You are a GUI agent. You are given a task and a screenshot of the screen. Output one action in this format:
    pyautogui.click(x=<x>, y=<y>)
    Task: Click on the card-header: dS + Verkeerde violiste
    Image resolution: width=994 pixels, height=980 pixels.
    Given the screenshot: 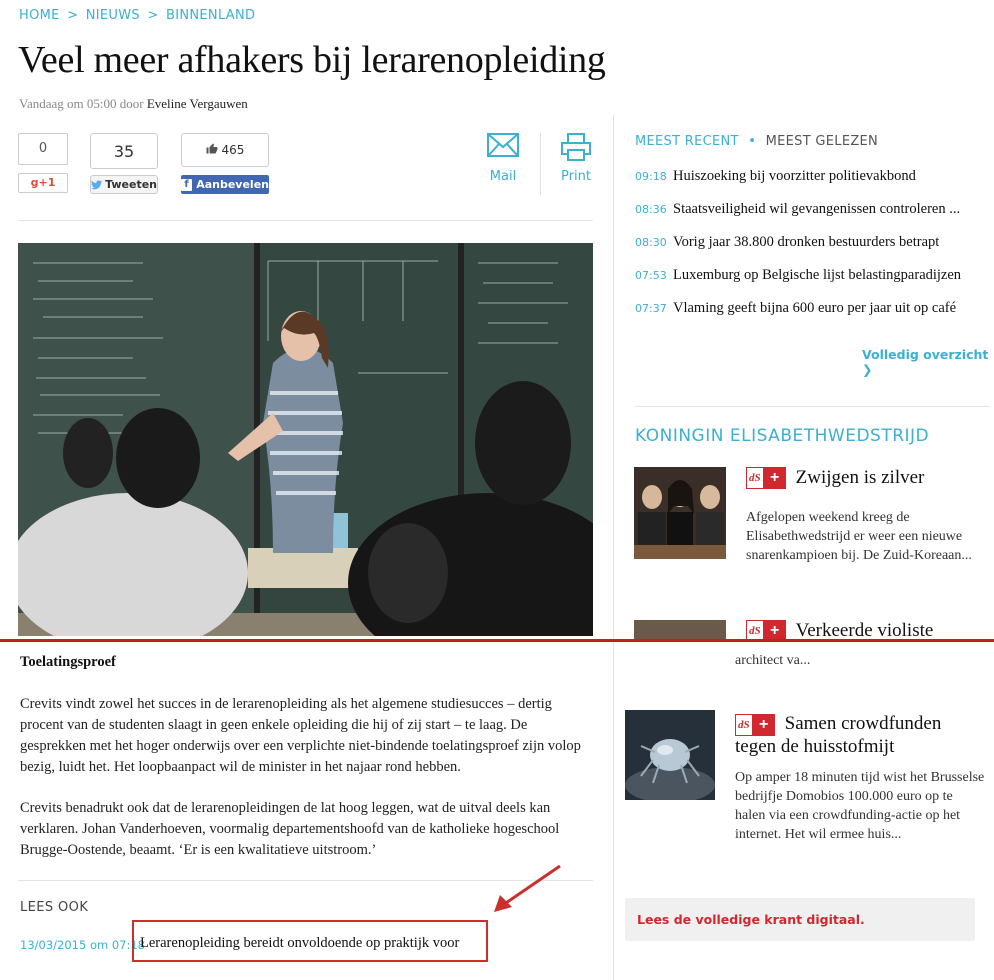 What is the action you would take?
    pyautogui.click(x=839, y=629)
    